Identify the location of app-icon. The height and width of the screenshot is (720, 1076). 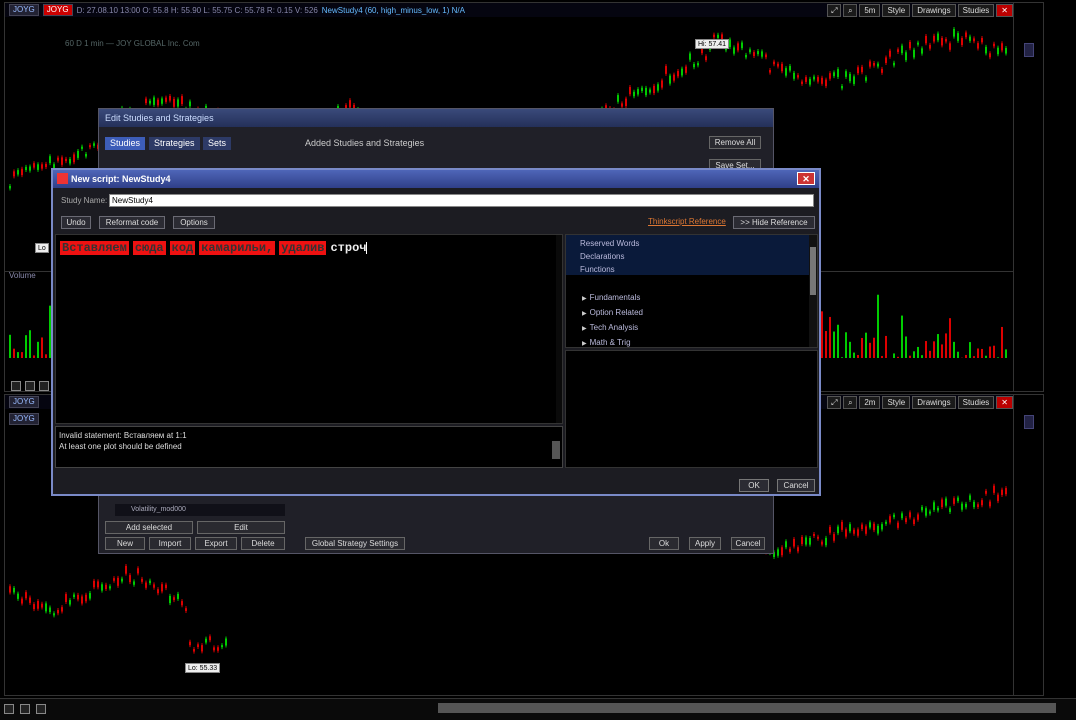
(62, 178).